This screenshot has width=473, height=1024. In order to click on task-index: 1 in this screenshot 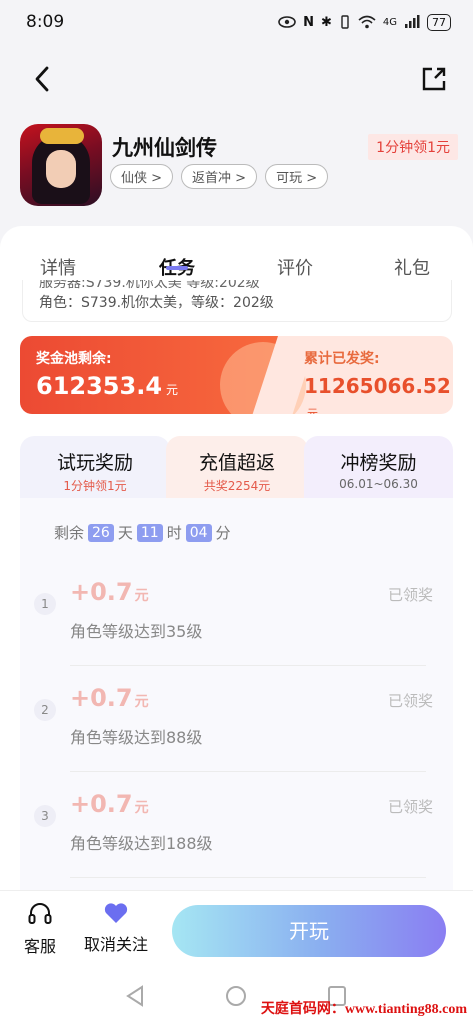, I will do `click(45, 604)`.